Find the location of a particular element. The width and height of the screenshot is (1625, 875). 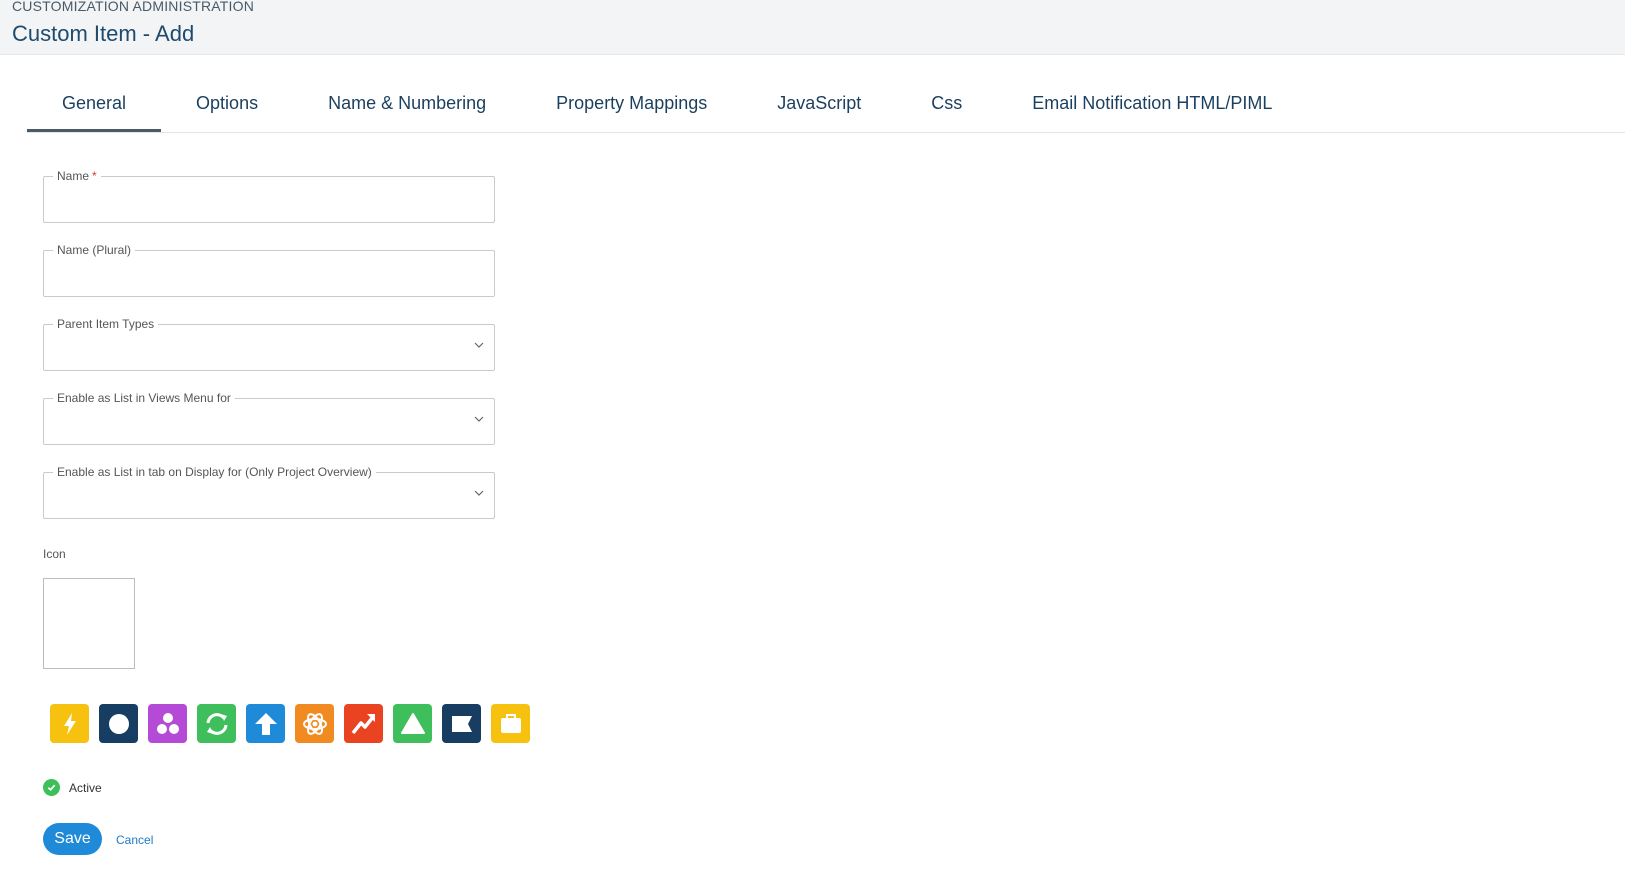

arrow-up-icon is located at coordinates (265, 723).